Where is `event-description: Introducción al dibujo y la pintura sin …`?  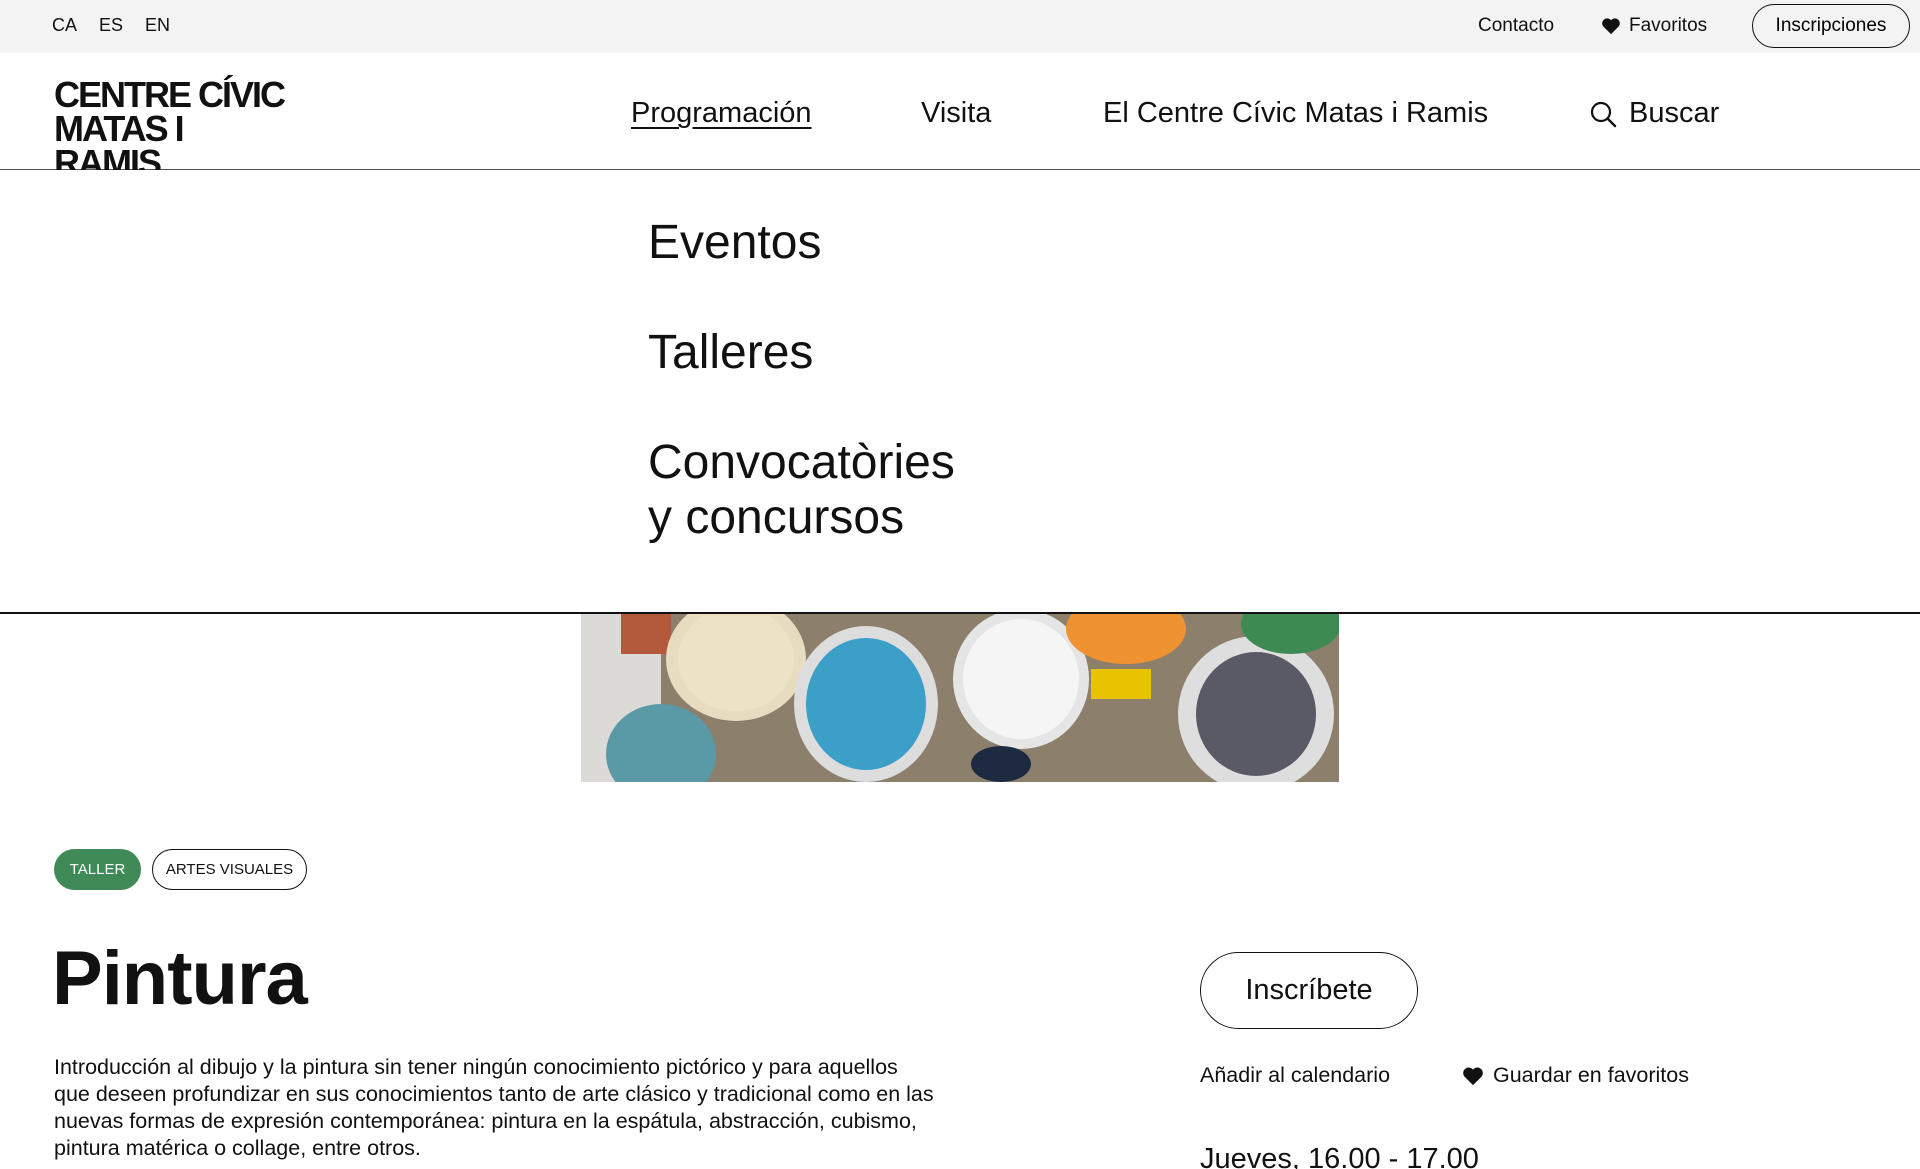 event-description: Introducción al dibujo y la pintura sin … is located at coordinates (494, 1107).